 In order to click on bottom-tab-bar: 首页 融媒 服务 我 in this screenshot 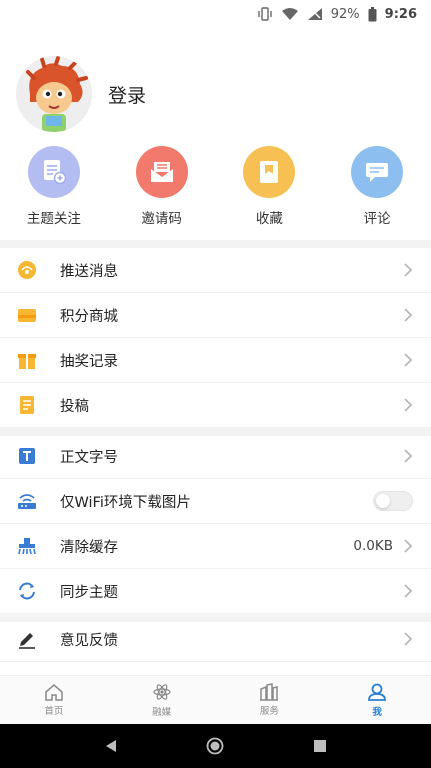, I will do `click(215, 699)`.